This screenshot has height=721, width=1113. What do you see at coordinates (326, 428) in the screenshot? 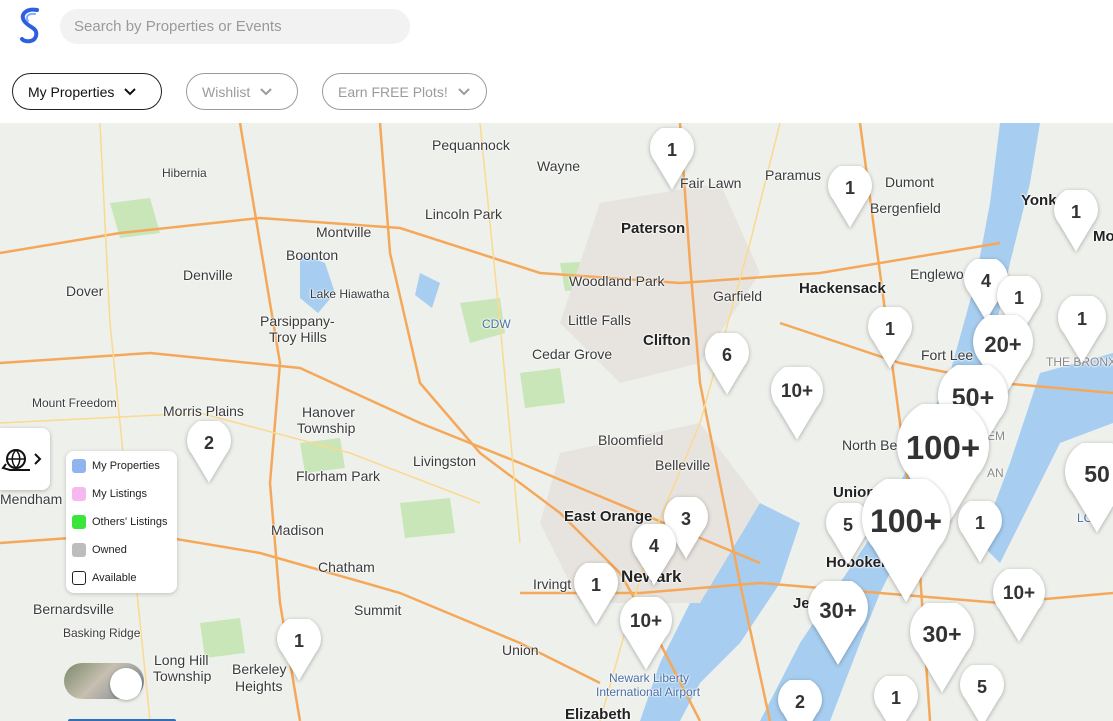
I see `place-label: Township` at bounding box center [326, 428].